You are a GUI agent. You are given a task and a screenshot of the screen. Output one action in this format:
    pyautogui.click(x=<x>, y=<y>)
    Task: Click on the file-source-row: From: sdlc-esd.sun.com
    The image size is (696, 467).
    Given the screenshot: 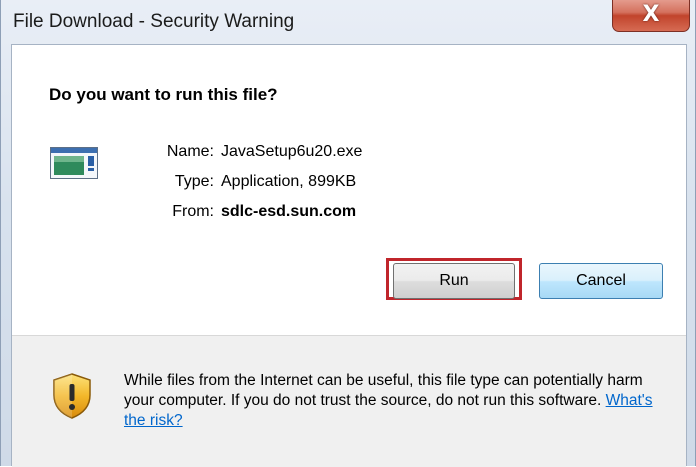 What is the action you would take?
    pyautogui.click(x=350, y=215)
    